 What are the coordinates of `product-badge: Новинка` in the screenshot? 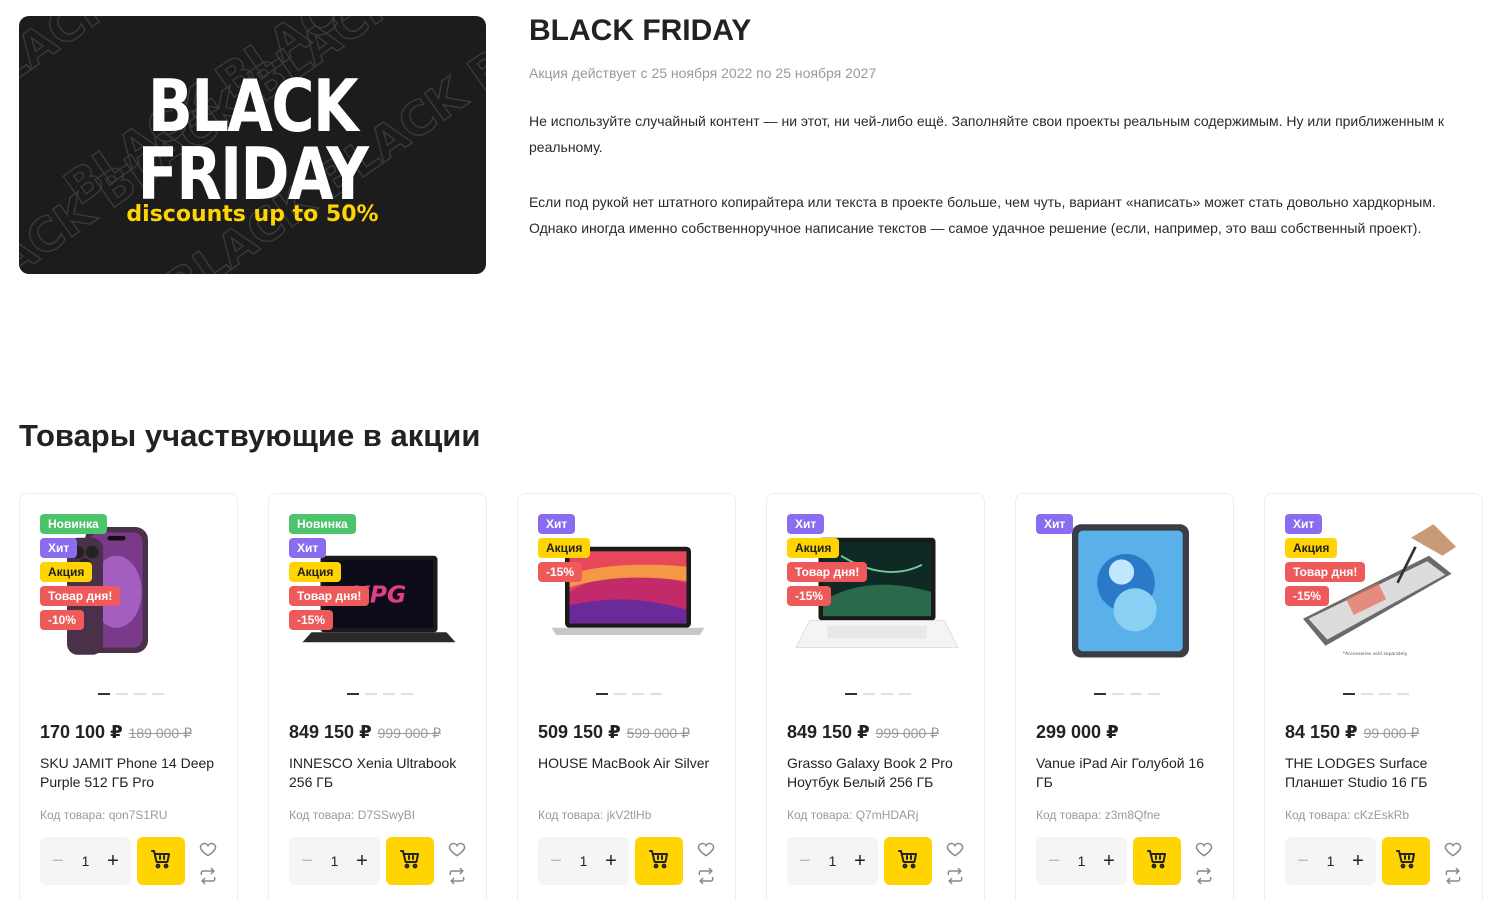 It's located at (73, 524).